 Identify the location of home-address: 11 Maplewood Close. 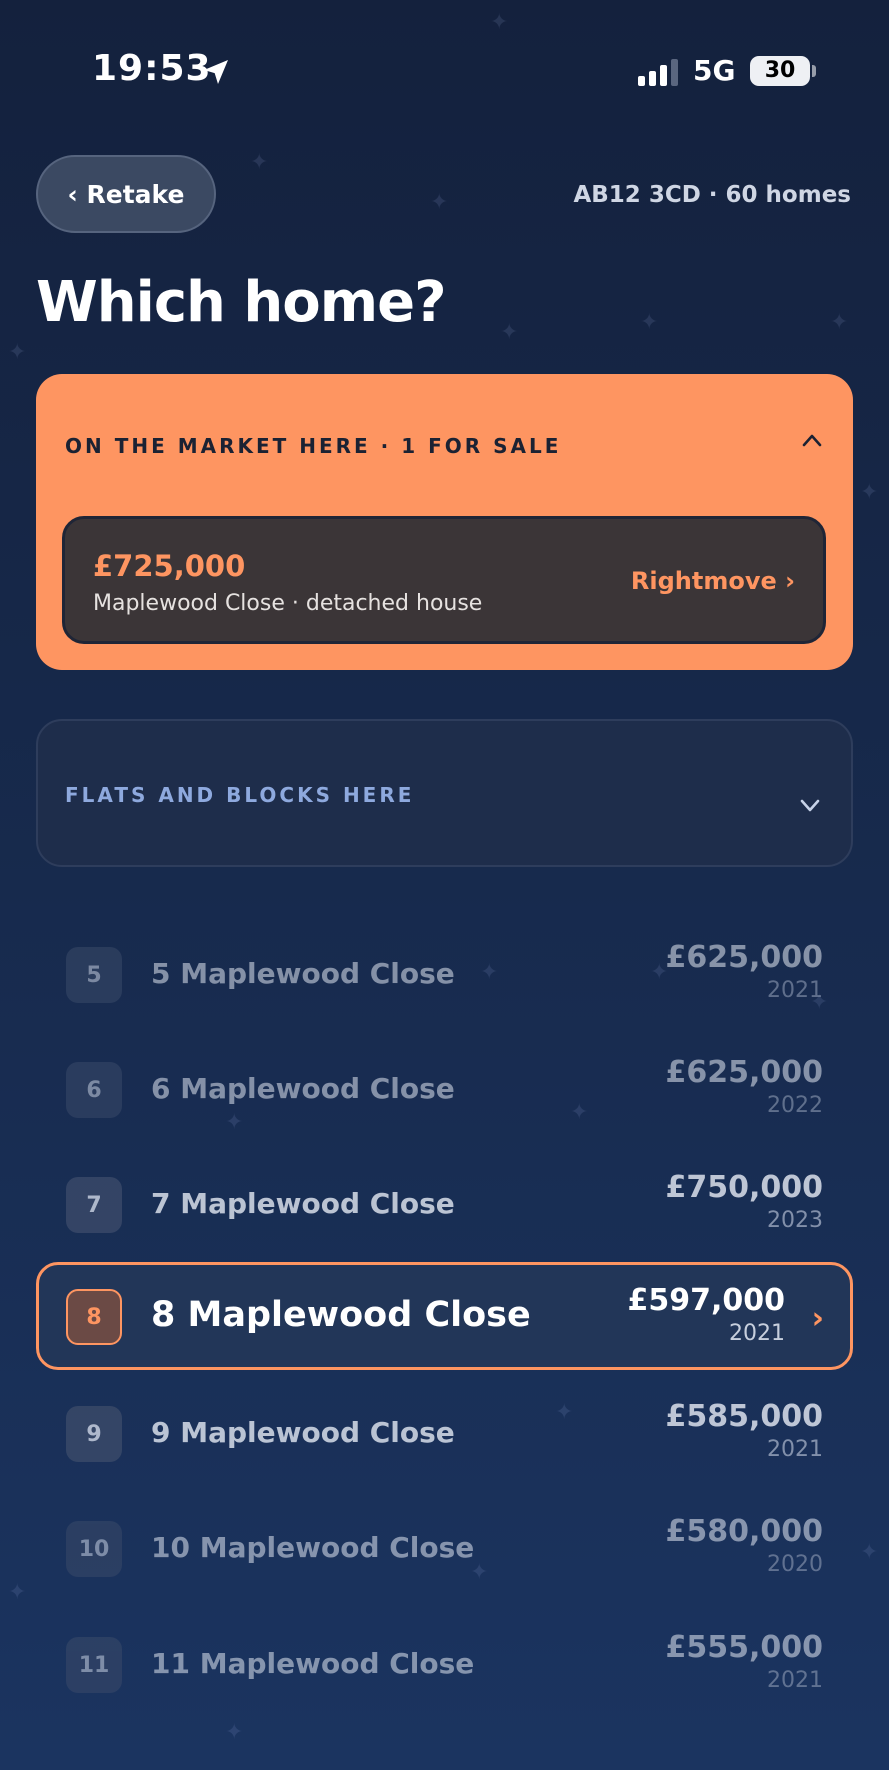
(313, 1663).